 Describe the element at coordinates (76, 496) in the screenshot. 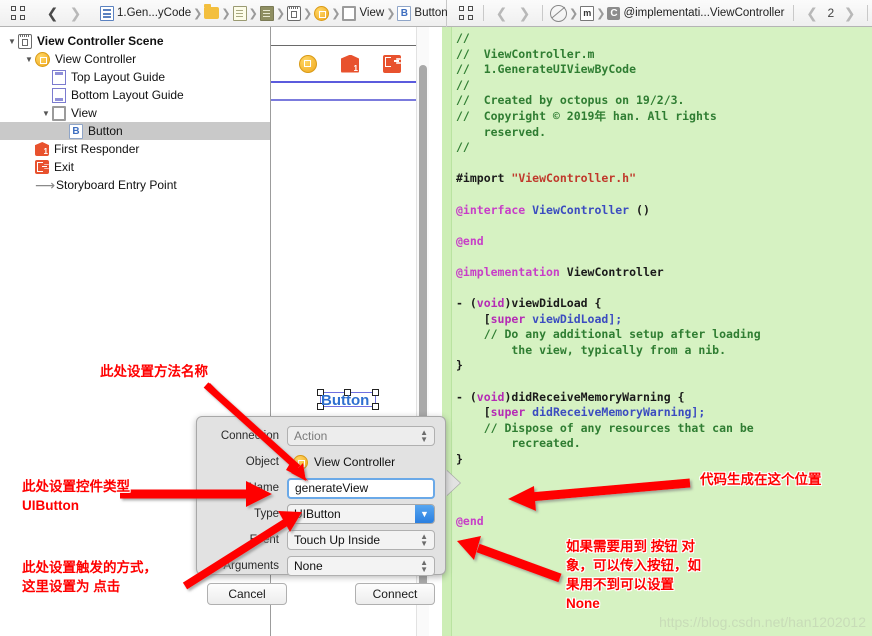

I see `anno-control-type: 此处设置控件类型 UIButton` at that location.